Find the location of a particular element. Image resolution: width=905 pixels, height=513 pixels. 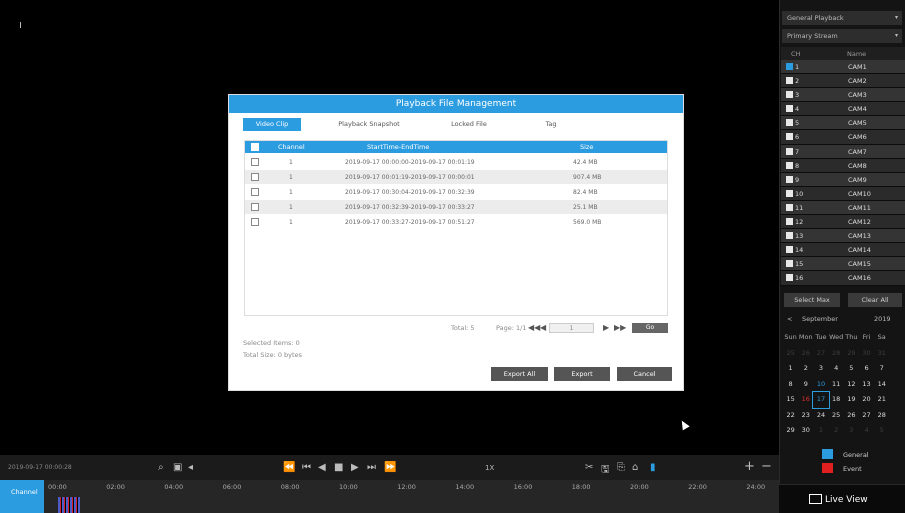

zoom-in-button: + is located at coordinates (749, 466).